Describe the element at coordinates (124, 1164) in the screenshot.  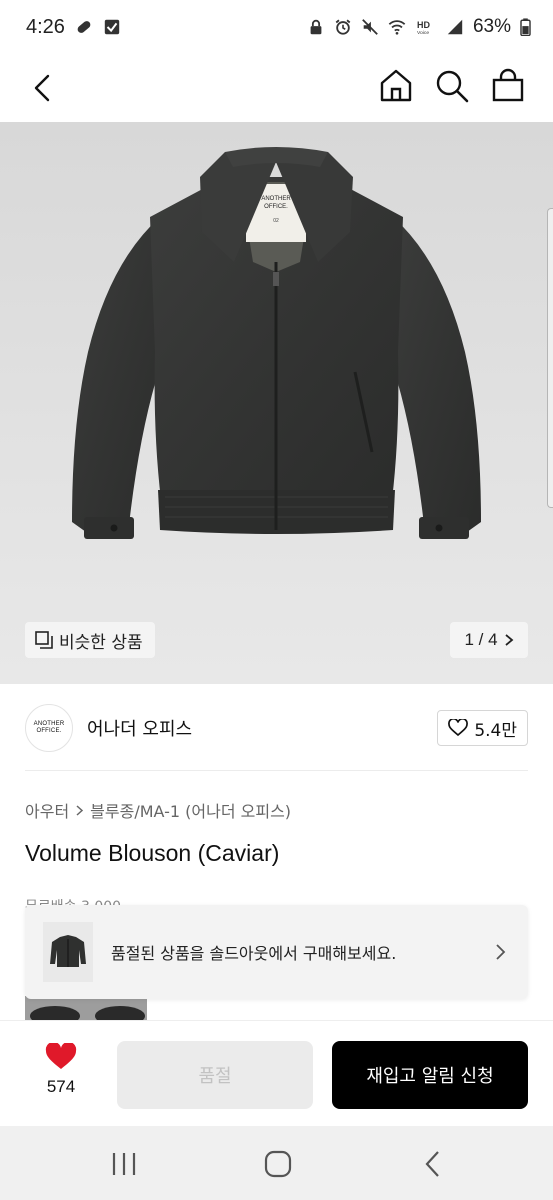
I see `recent-apps-icon` at that location.